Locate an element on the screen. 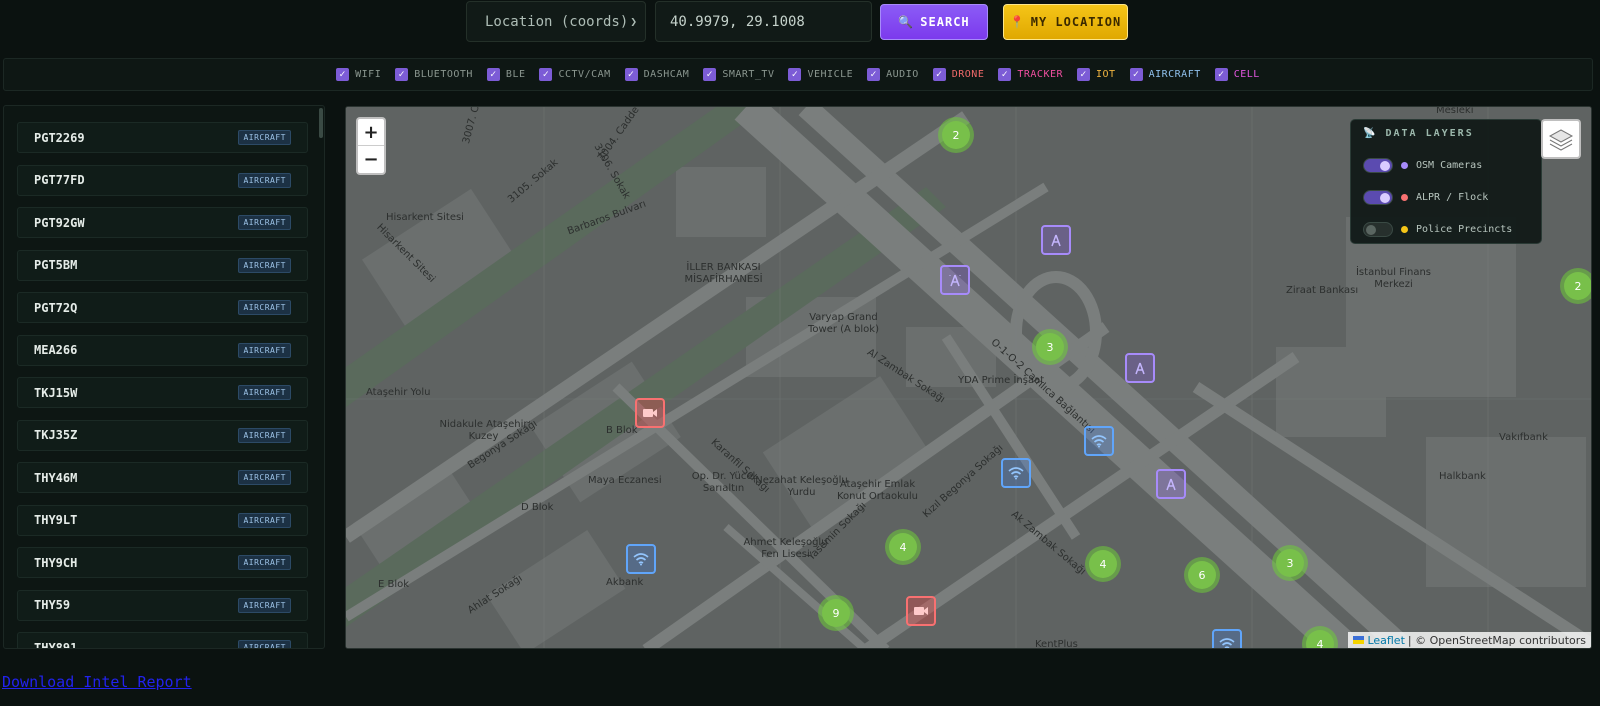 This screenshot has width=1600, height=706. my-location-button: 📍 MY LOCATION is located at coordinates (1065, 22).